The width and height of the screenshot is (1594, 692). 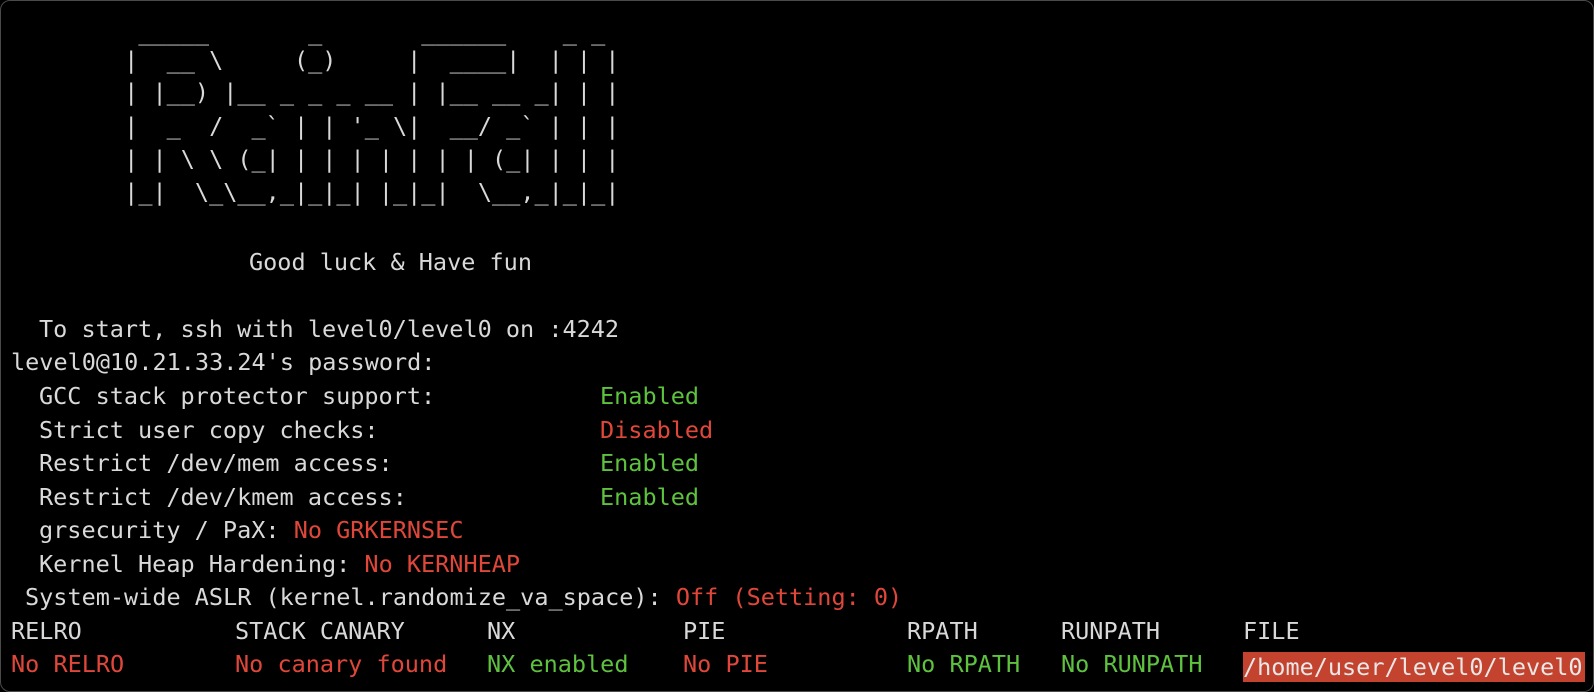 I want to click on check-line-grsecurity: grsecurity / PaX: No GRKERNSEC, so click(x=251, y=530).